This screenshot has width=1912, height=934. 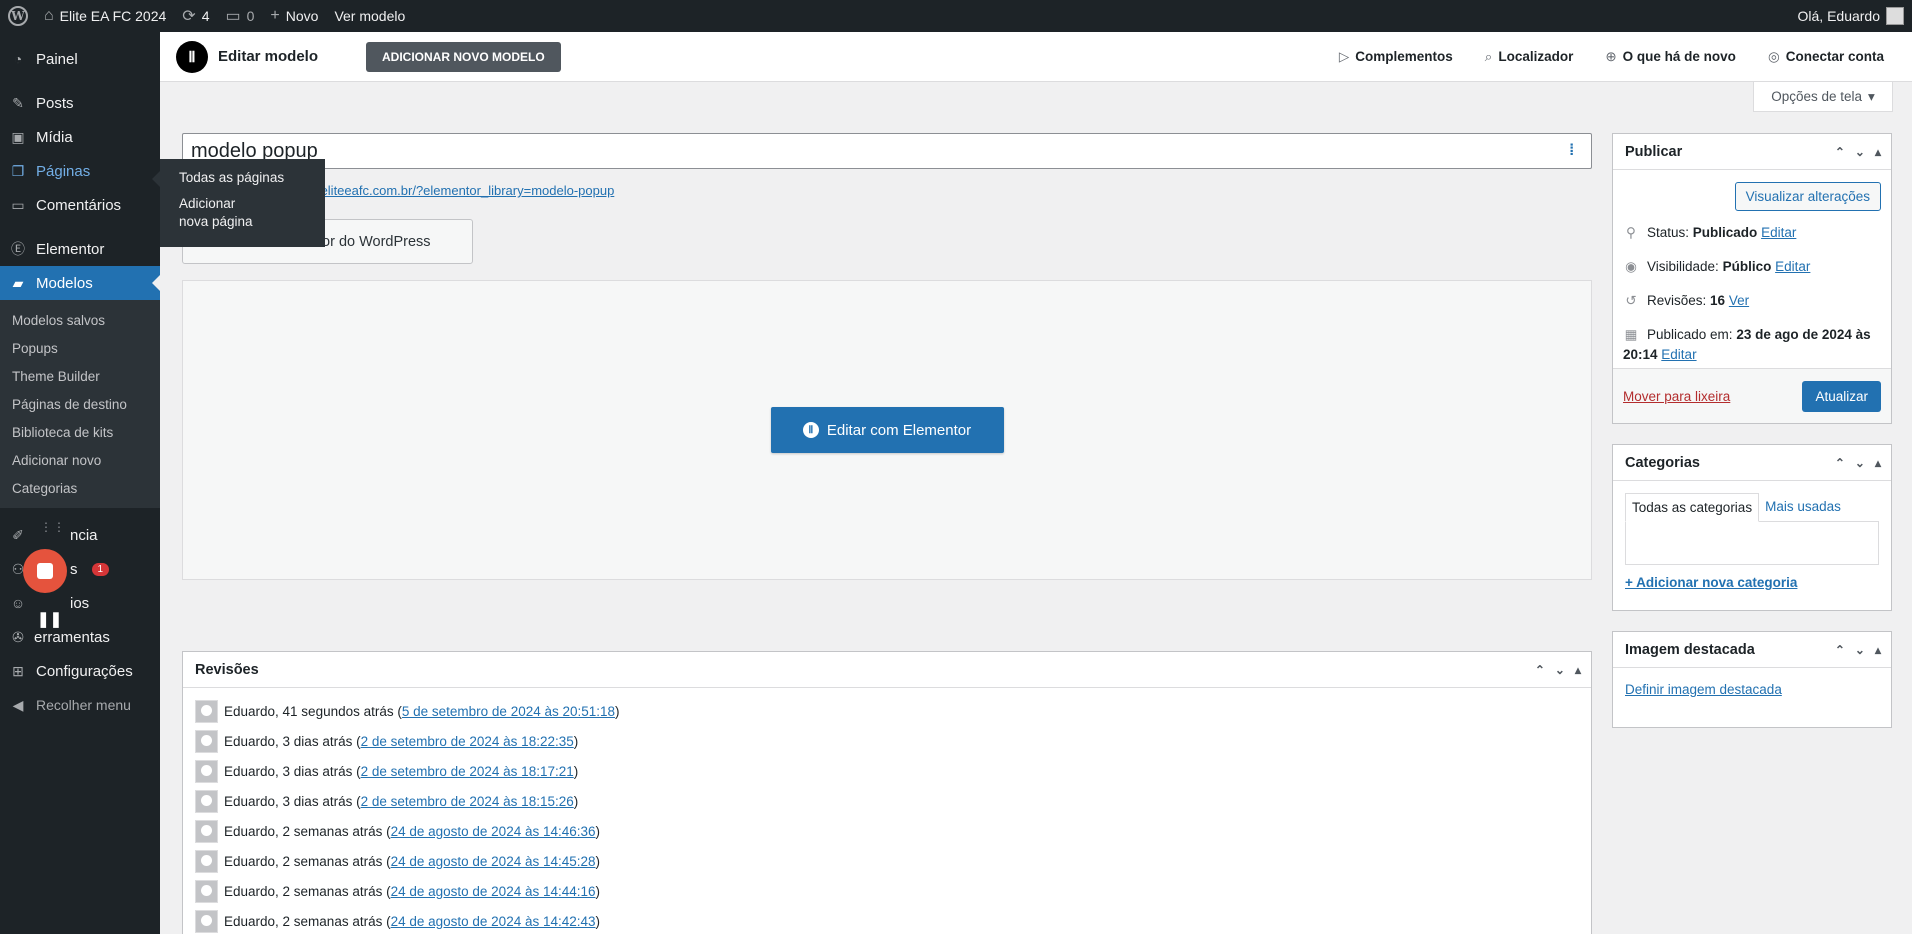 What do you see at coordinates (1683, 266) in the screenshot?
I see `visibility-label: Visibilidade:` at bounding box center [1683, 266].